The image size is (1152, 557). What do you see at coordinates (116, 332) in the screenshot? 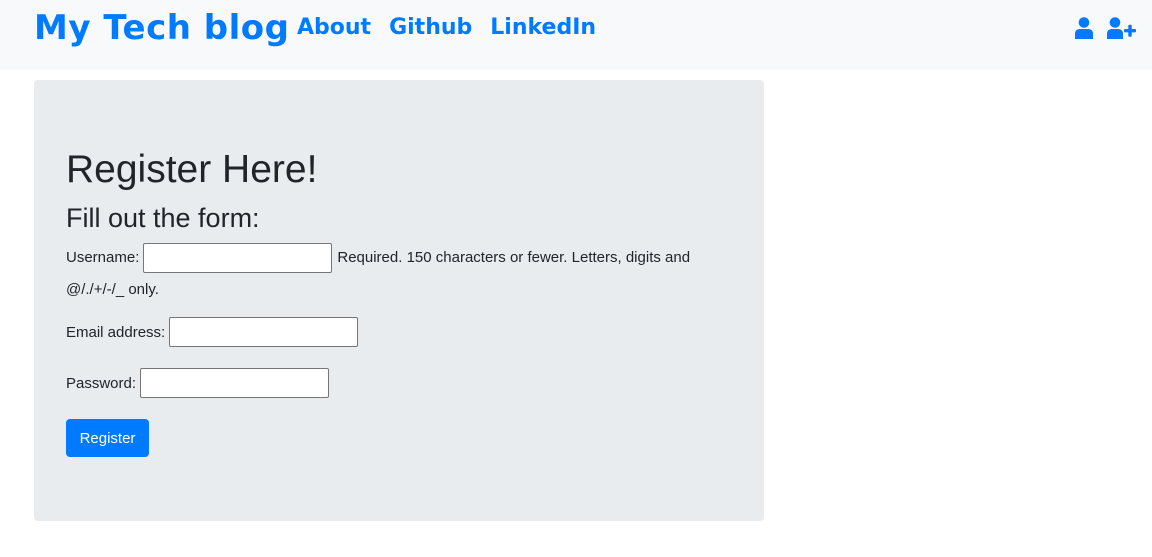
I see `email-label: Email address:` at bounding box center [116, 332].